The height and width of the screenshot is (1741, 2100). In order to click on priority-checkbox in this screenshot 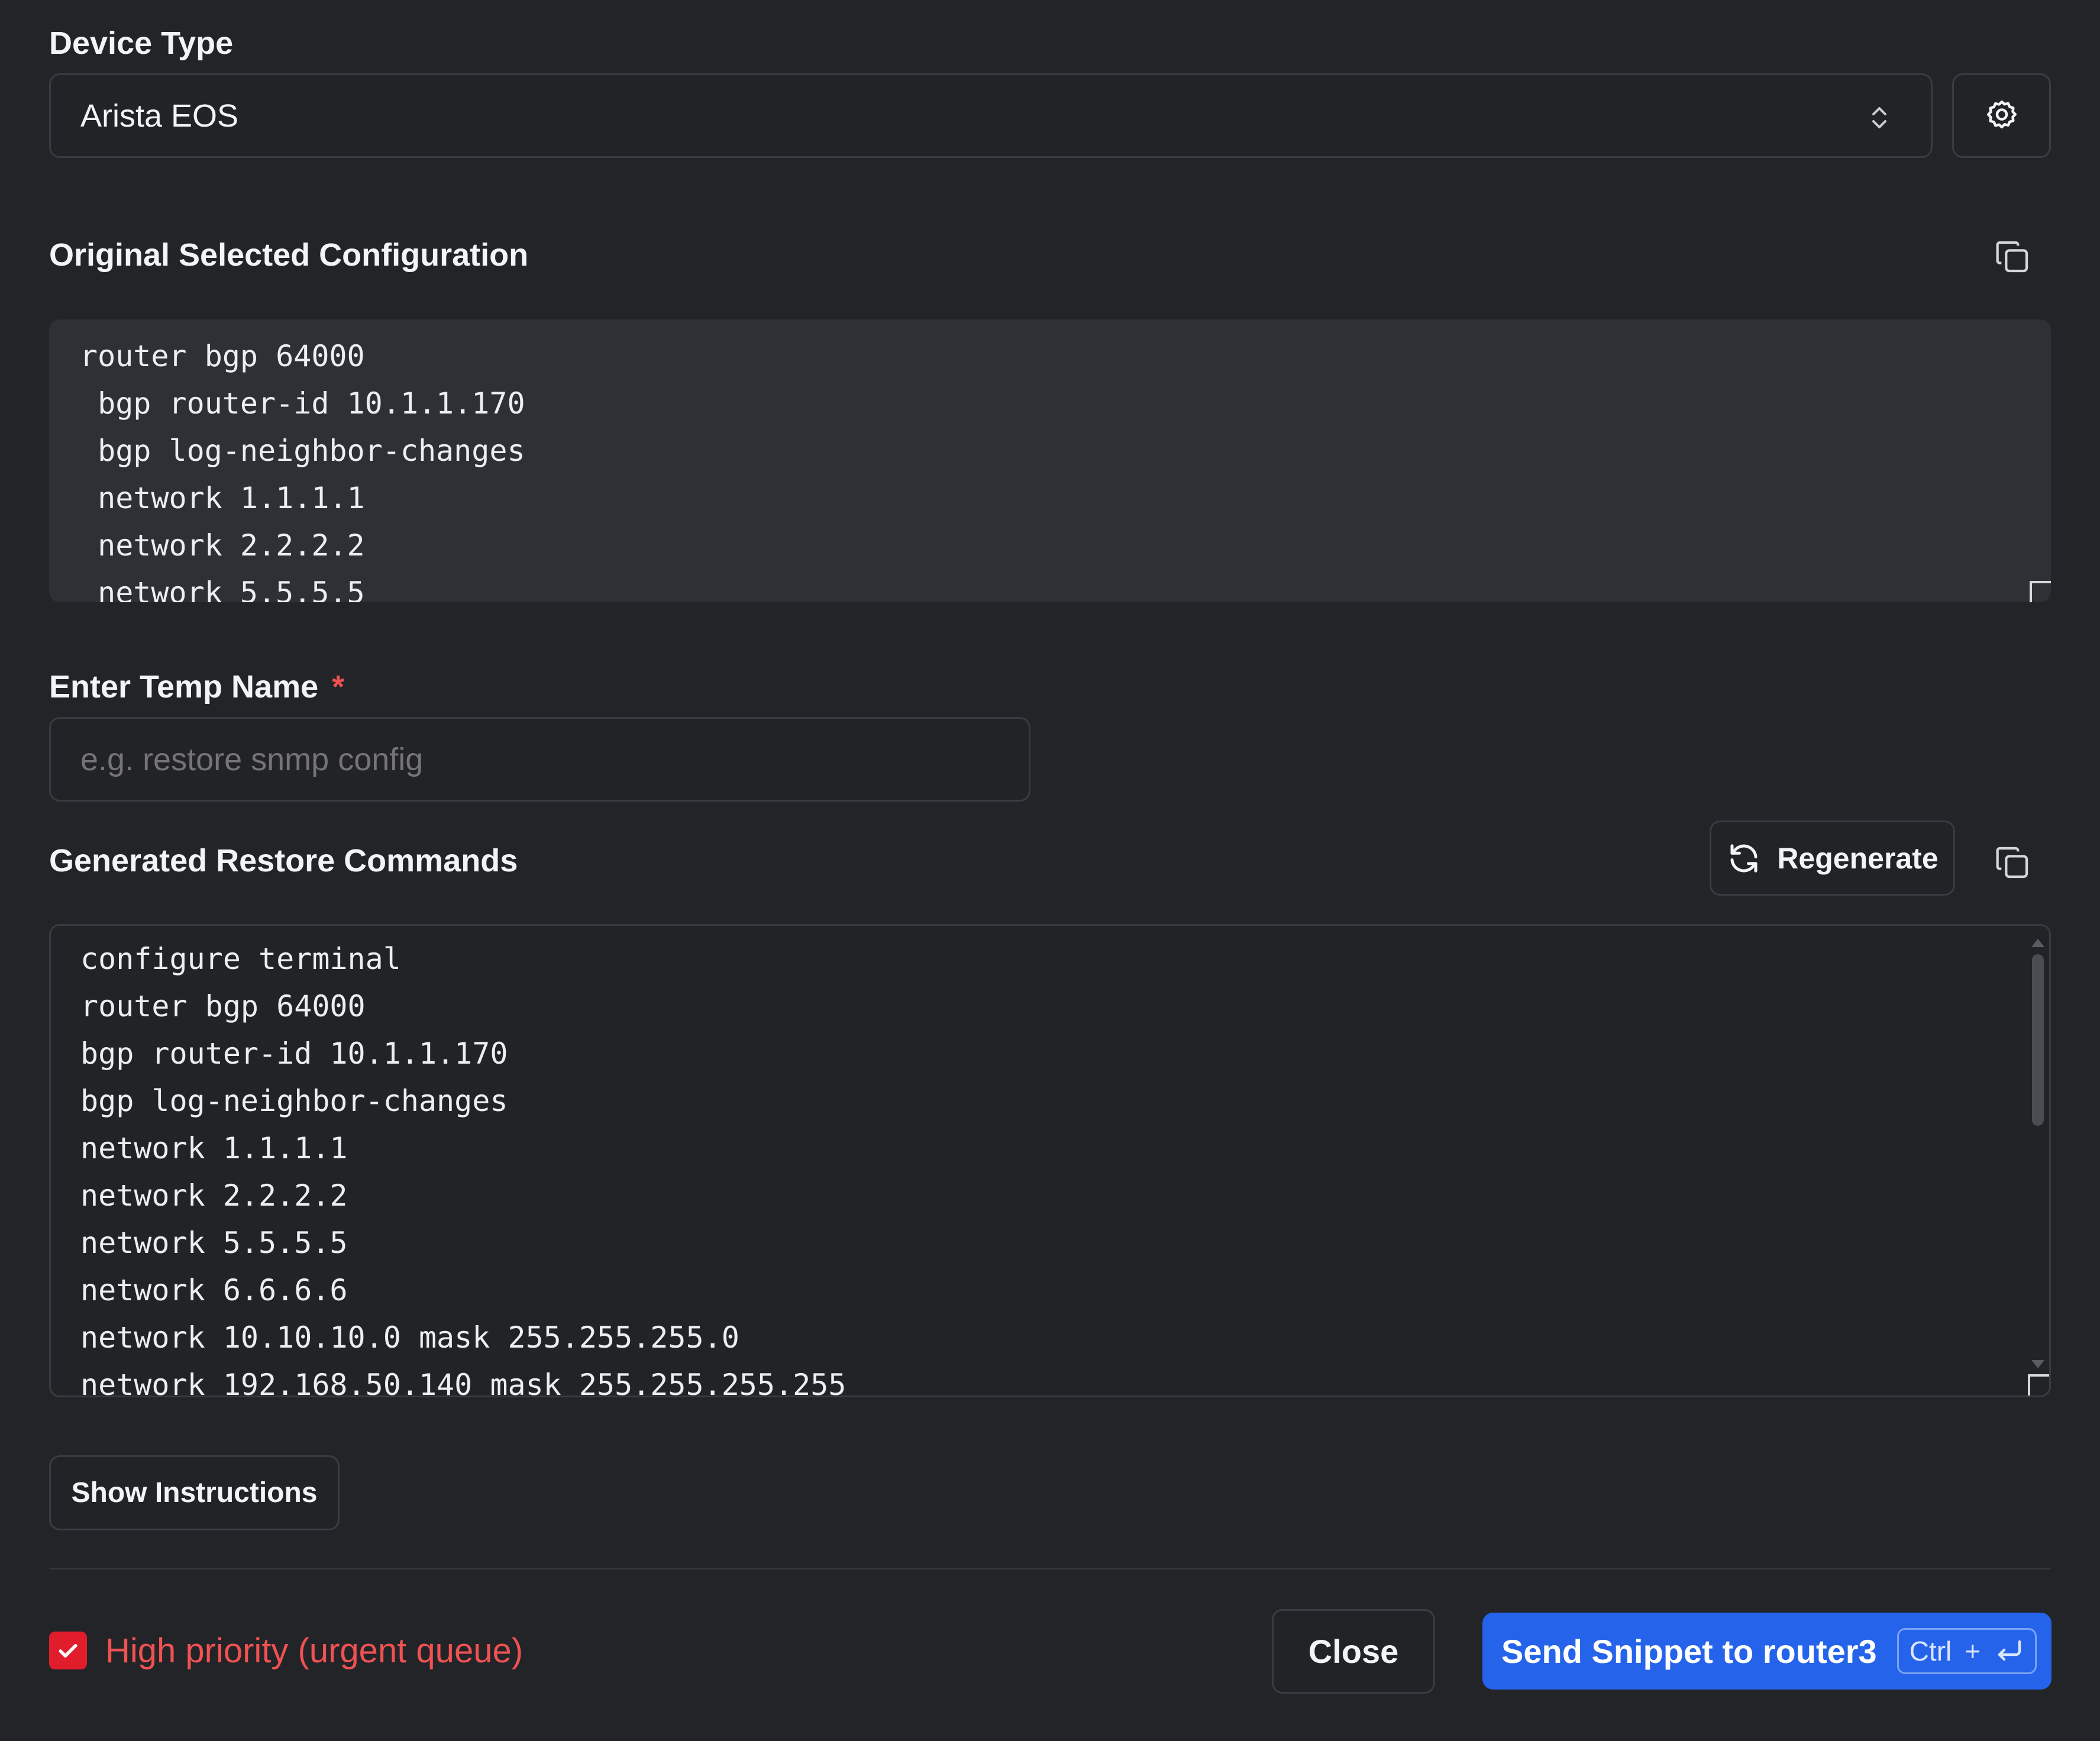, I will do `click(68, 1650)`.